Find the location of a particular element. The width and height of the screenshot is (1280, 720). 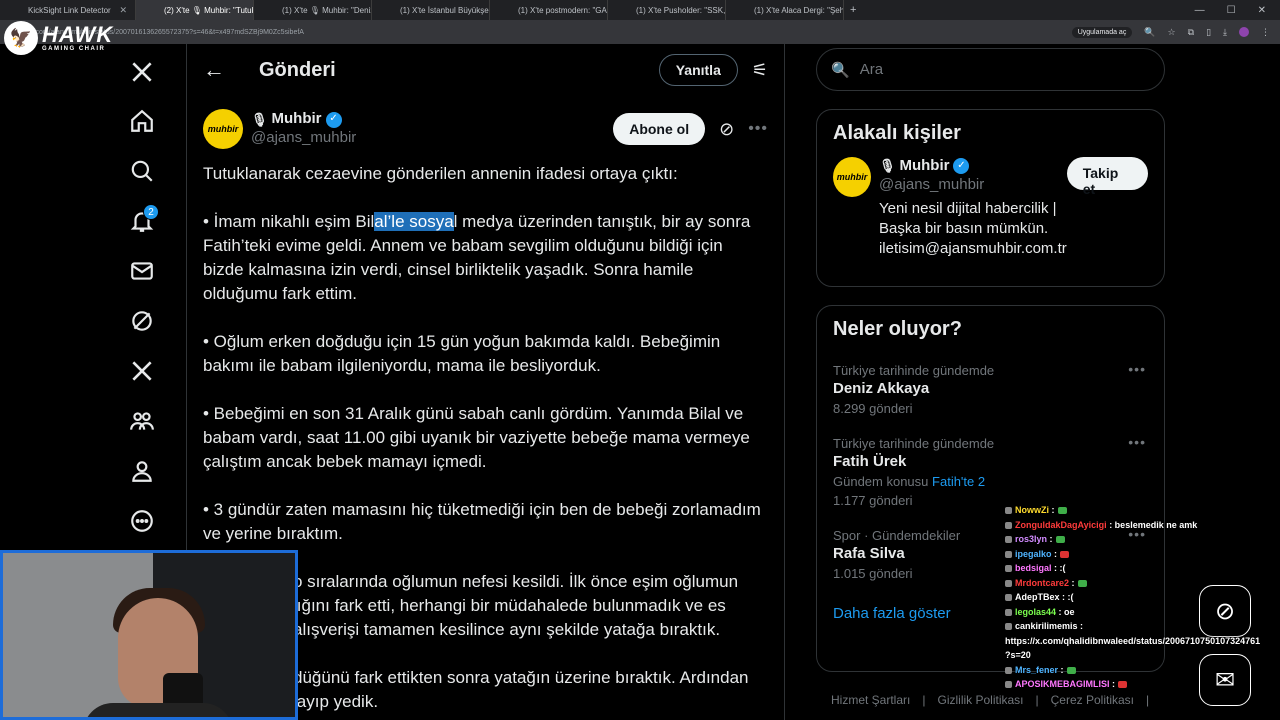

zoom-icon: 🔍 is located at coordinates (1149, 32).